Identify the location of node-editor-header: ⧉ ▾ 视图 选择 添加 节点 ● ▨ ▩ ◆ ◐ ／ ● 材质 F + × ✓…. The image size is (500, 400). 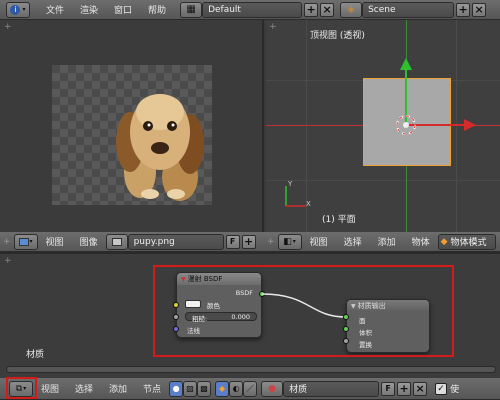
(250, 389).